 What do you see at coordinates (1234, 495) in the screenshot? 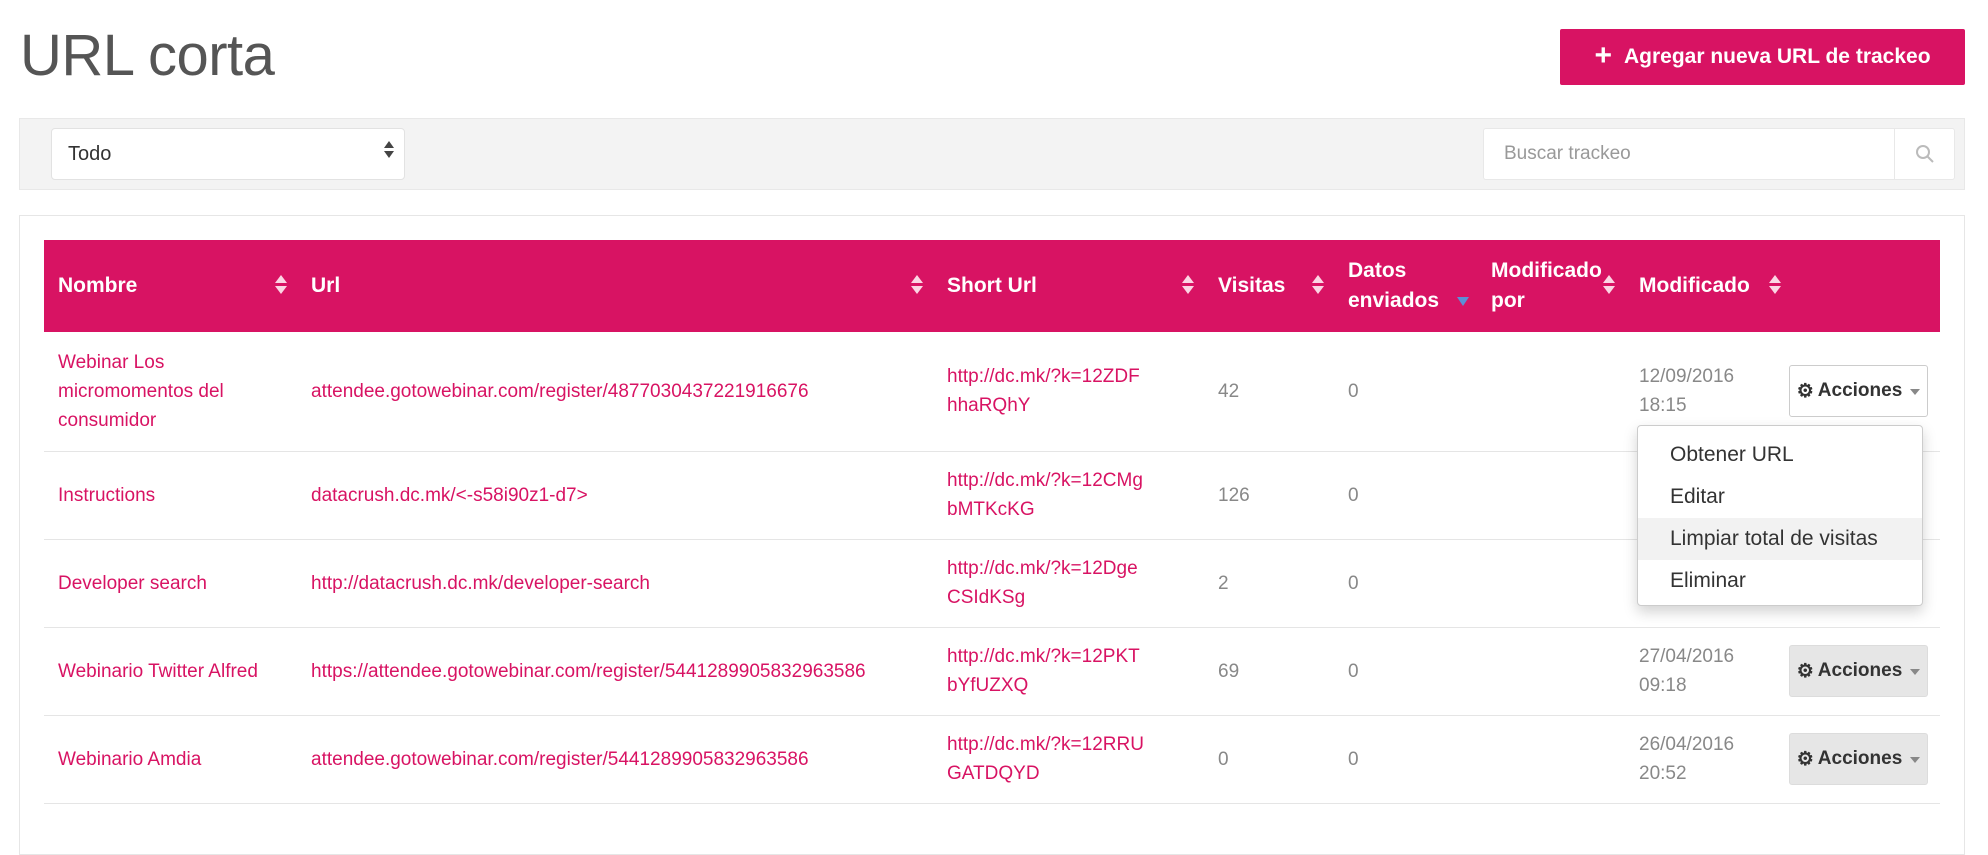
I see `cell-visitas: 126` at bounding box center [1234, 495].